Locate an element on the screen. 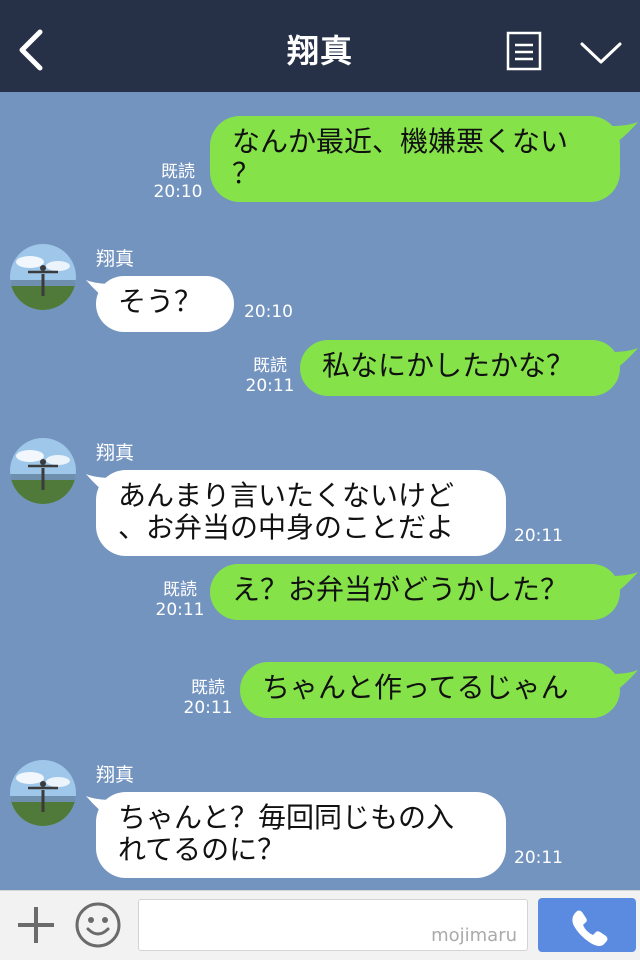 The height and width of the screenshot is (960, 640). message-meta: 既読 20:10 is located at coordinates (178, 182).